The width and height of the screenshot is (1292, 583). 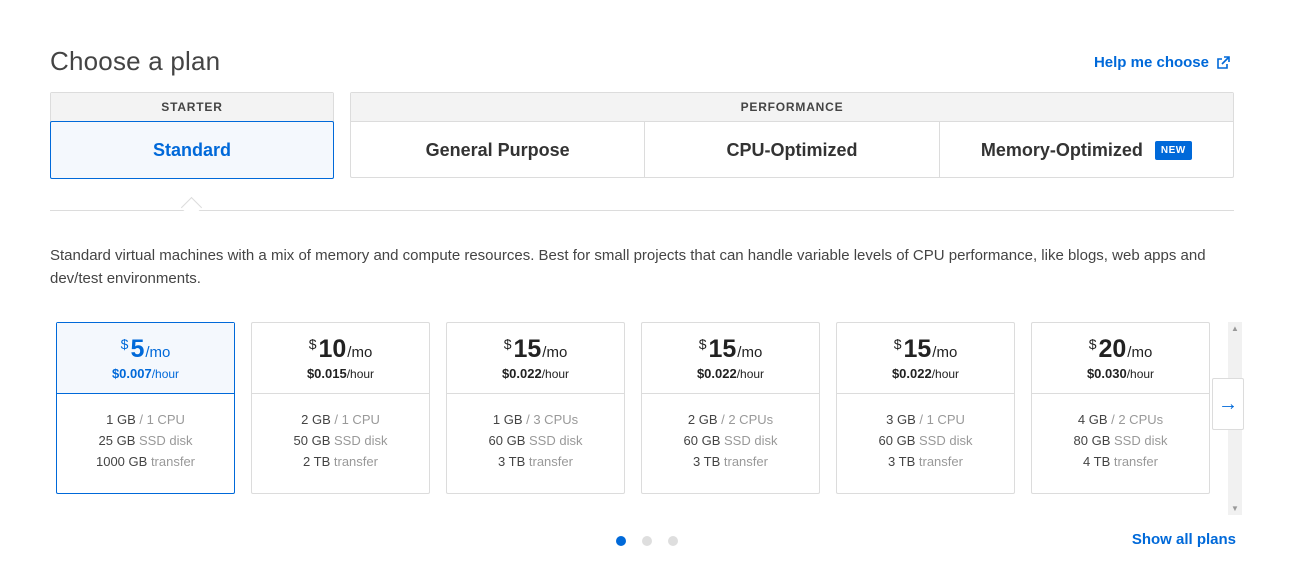 I want to click on tab-memory-optimized: Memory-Optimized NEW, so click(x=1086, y=150).